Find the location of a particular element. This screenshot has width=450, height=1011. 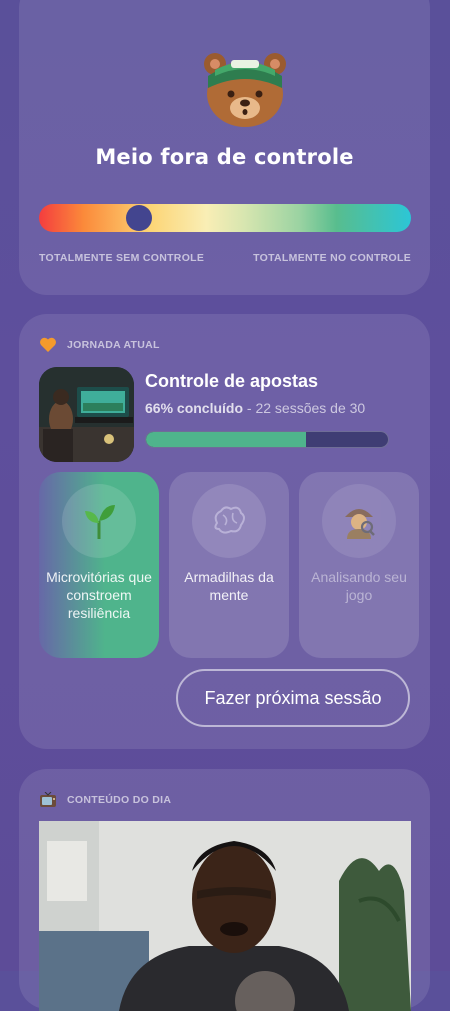

journey-progress-bar is located at coordinates (267, 439).